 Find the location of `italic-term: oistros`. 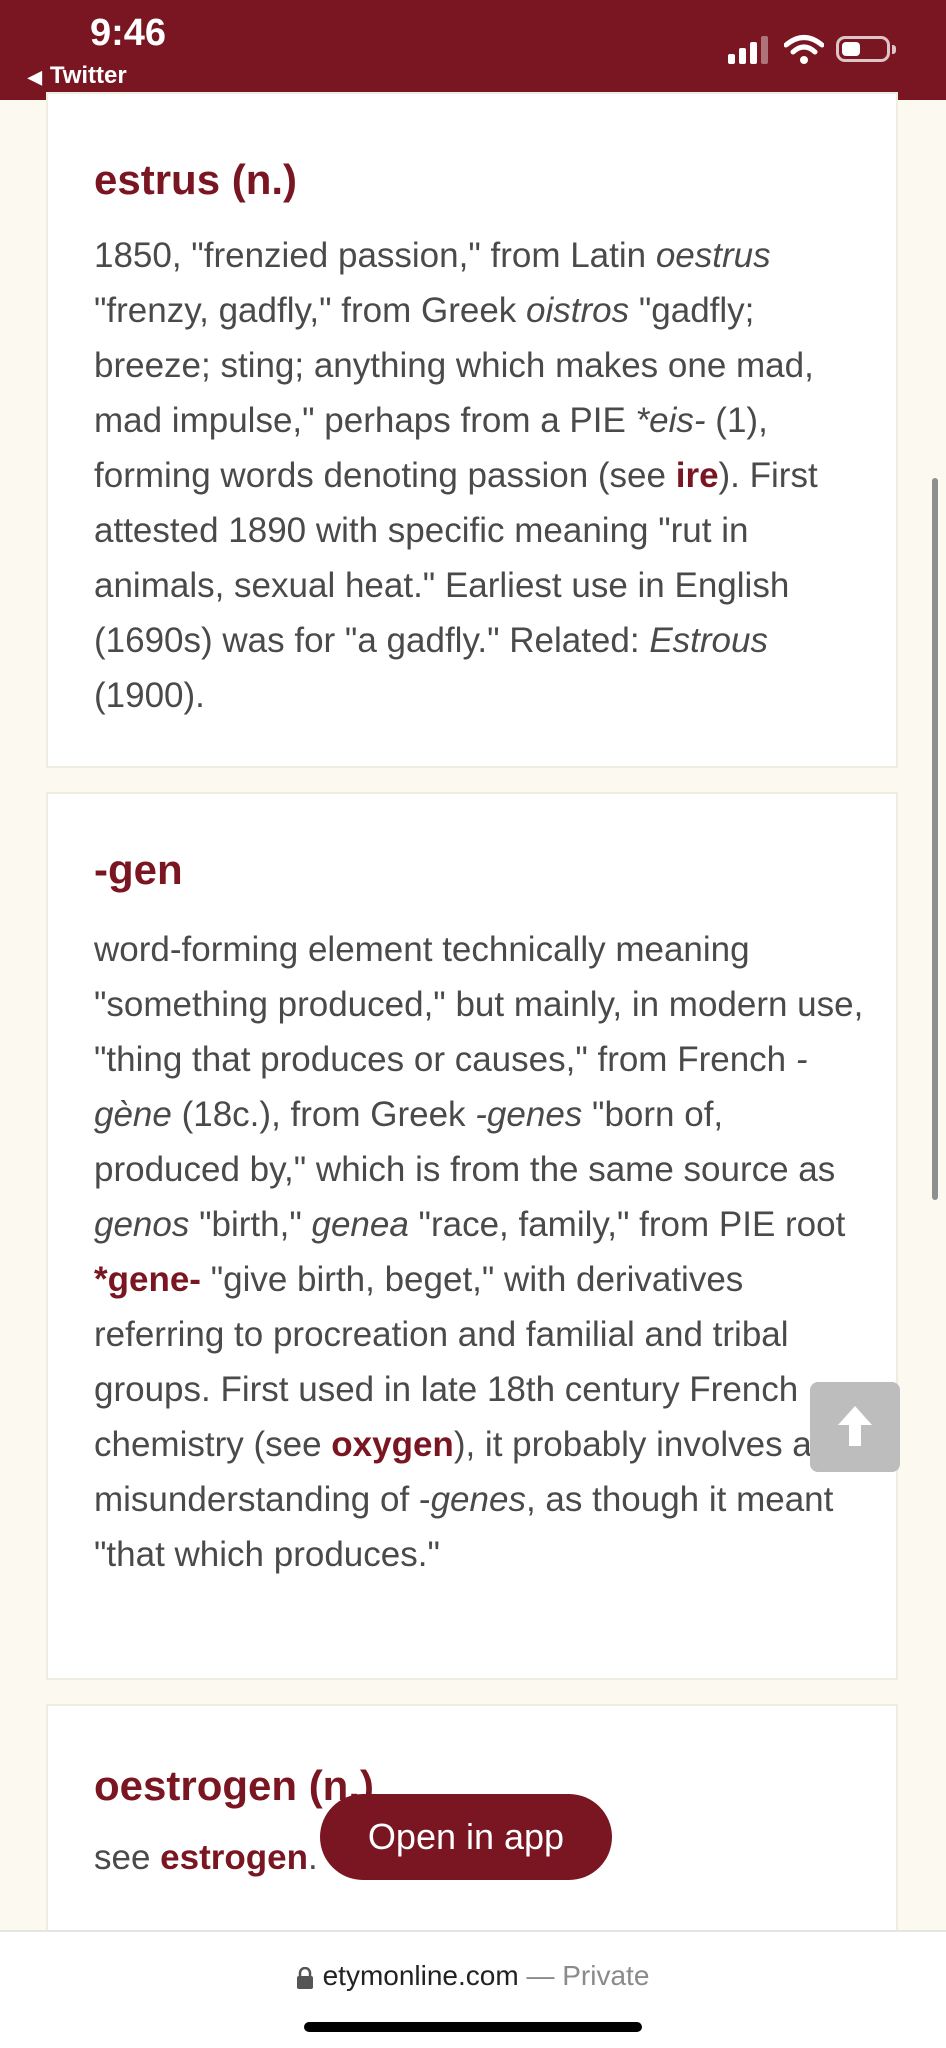

italic-term: oistros is located at coordinates (578, 310).